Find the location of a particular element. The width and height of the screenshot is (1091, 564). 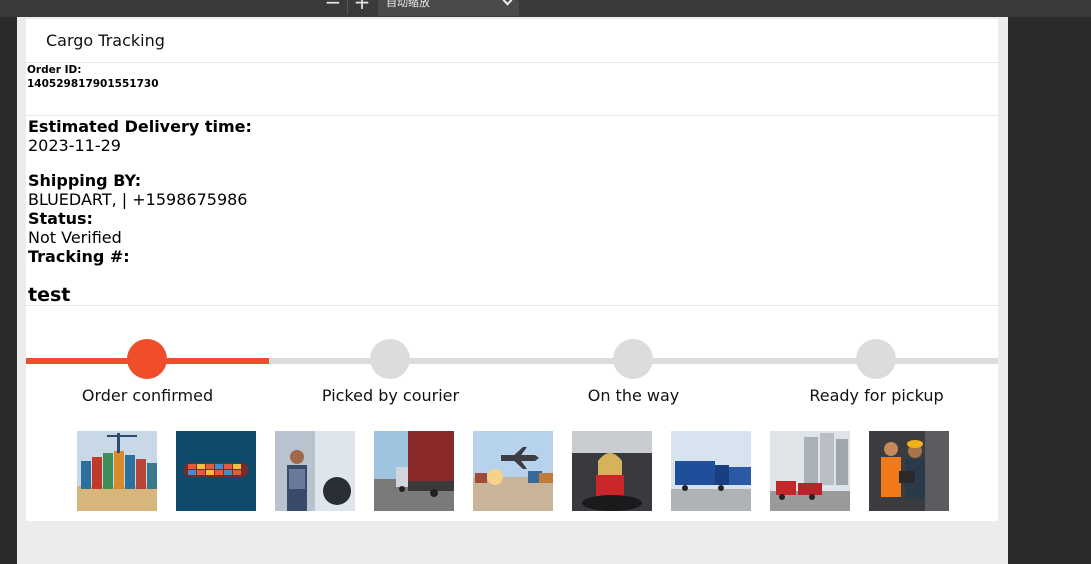

container-port-image is located at coordinates (117, 471).